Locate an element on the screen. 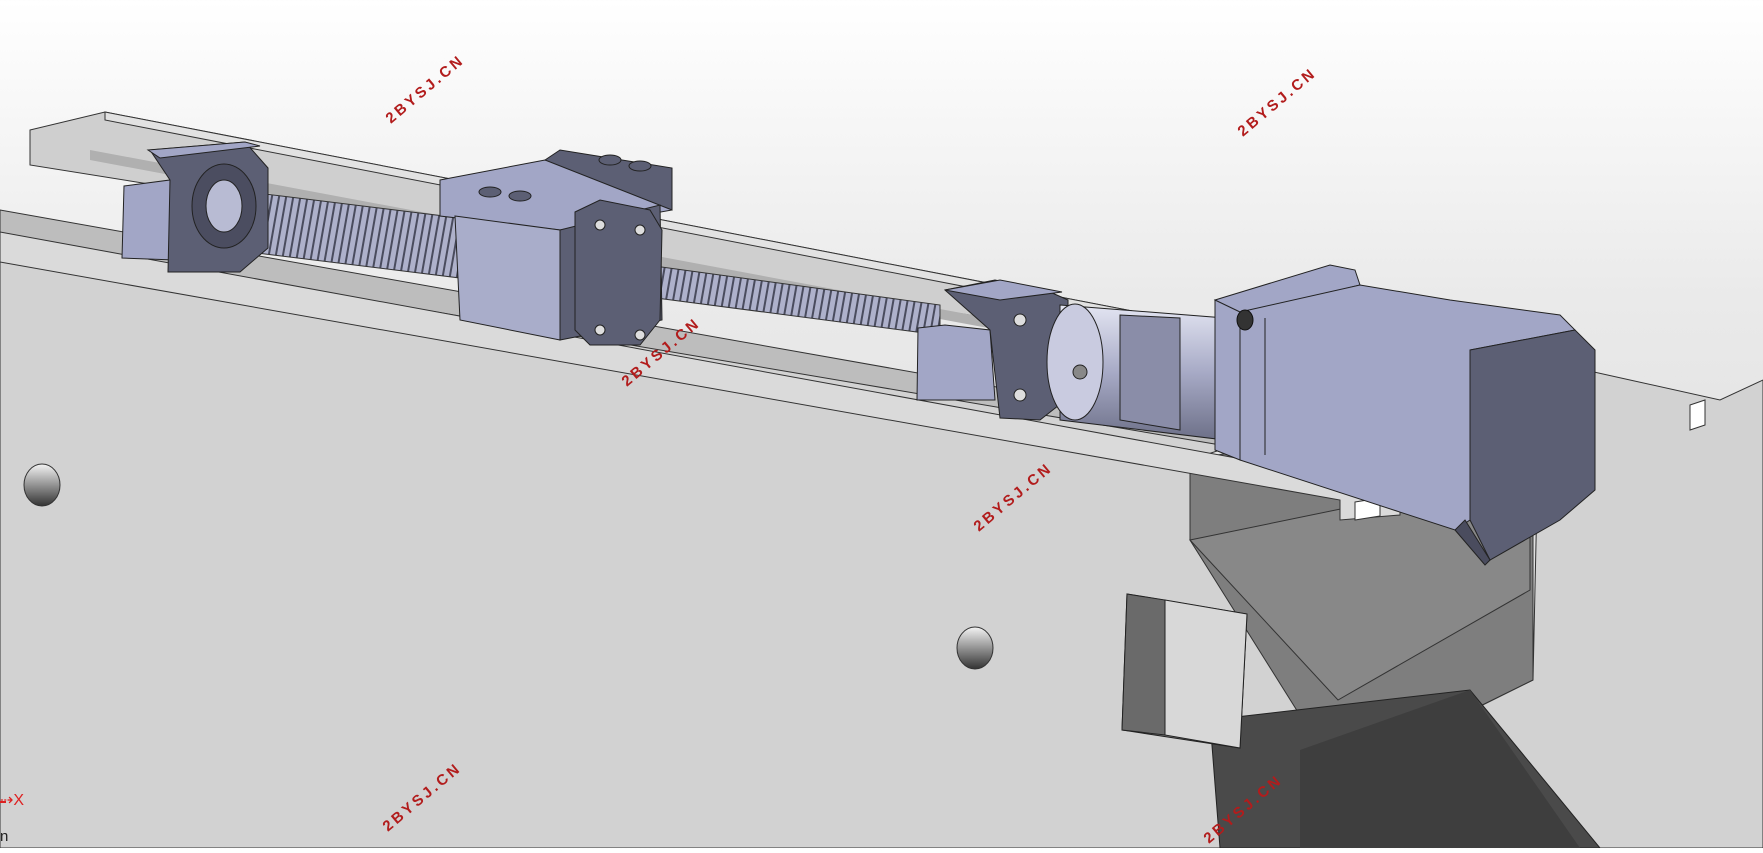 The height and width of the screenshot is (853, 1763). nut-block is located at coordinates (556, 247).